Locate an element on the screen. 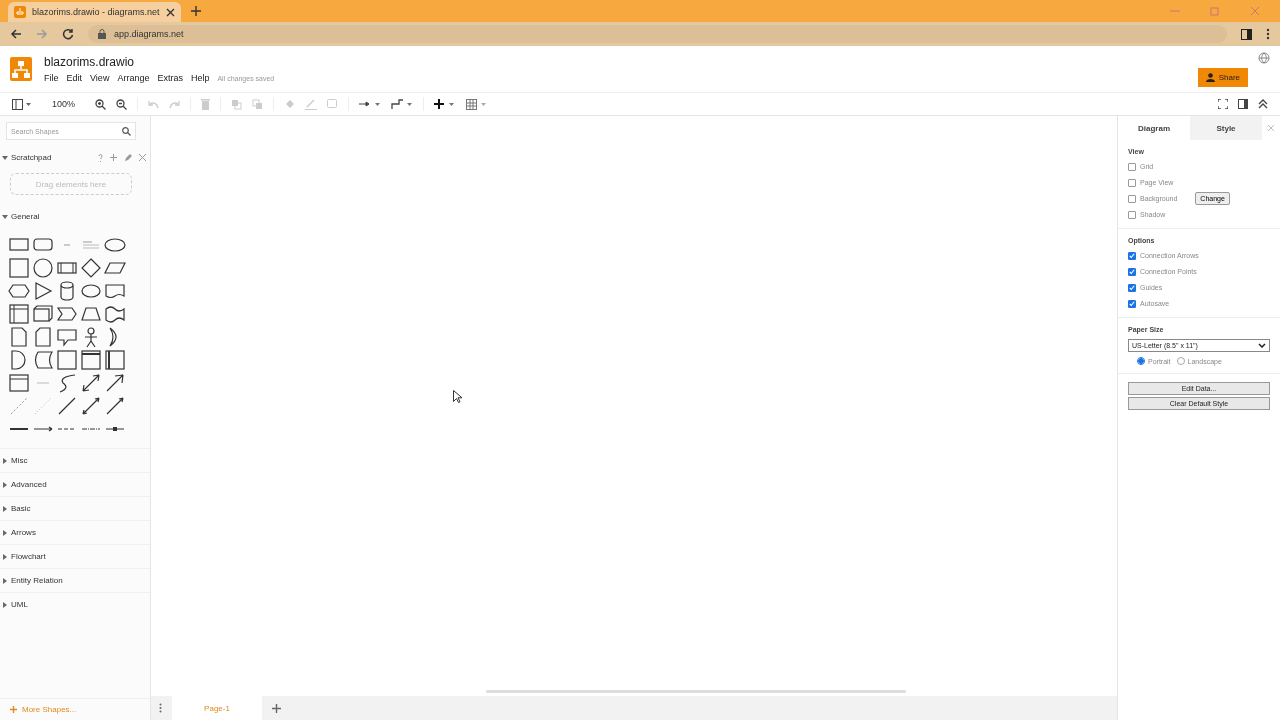  cube-icon is located at coordinates (43, 314).